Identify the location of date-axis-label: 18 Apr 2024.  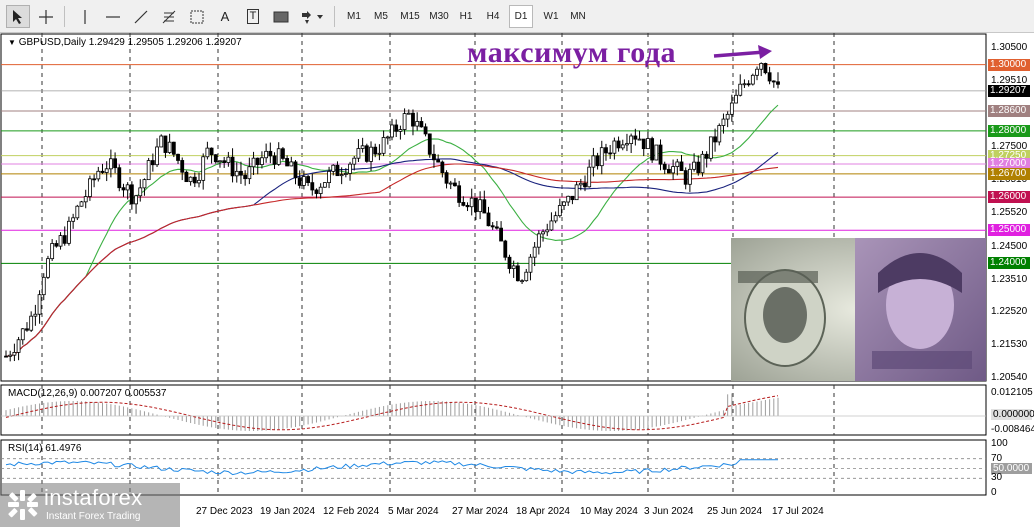
(543, 511).